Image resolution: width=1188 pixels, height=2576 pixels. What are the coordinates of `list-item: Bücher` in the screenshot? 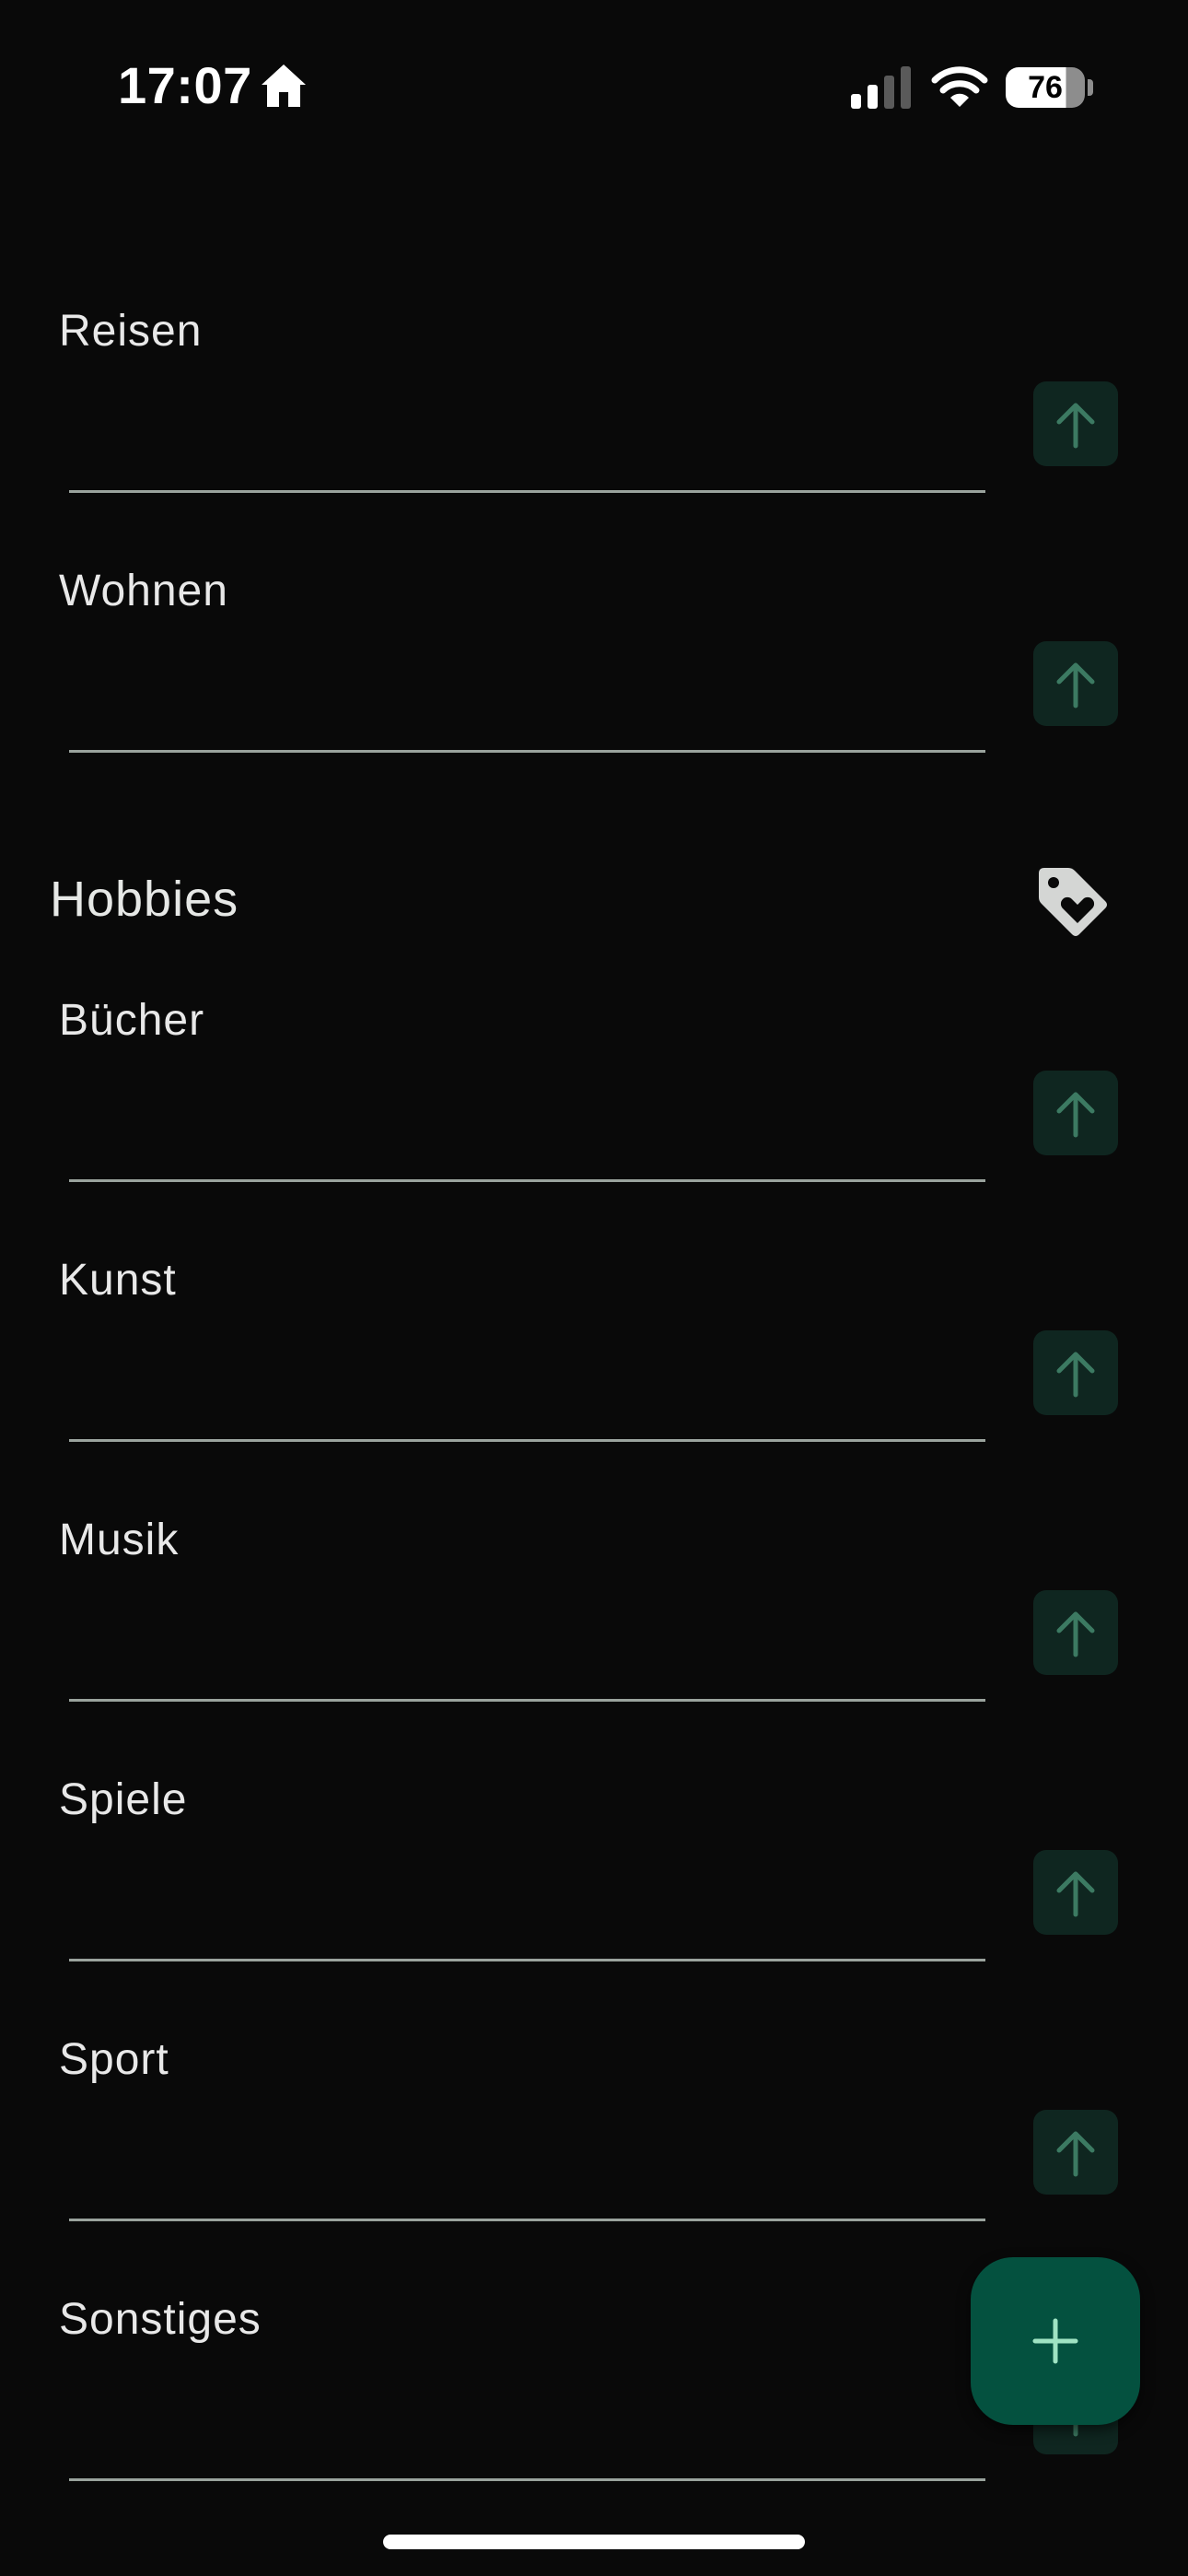 It's located at (594, 1125).